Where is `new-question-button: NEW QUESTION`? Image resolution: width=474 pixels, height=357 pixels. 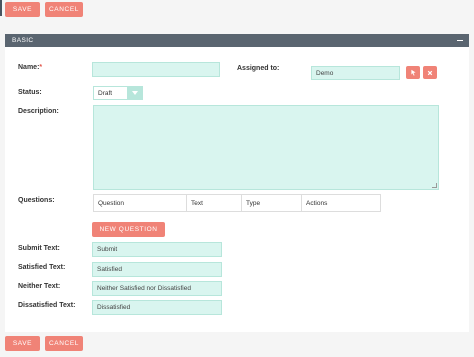 new-question-button: NEW QUESTION is located at coordinates (128, 229).